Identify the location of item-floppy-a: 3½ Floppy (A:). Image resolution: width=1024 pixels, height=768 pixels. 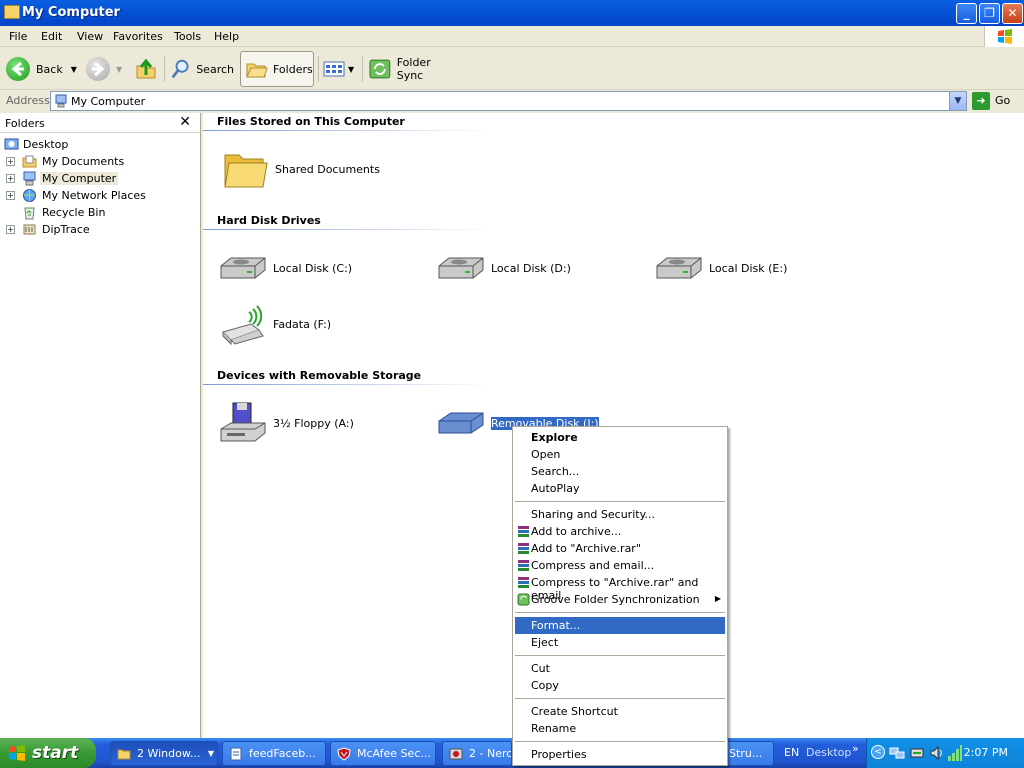
(319, 425).